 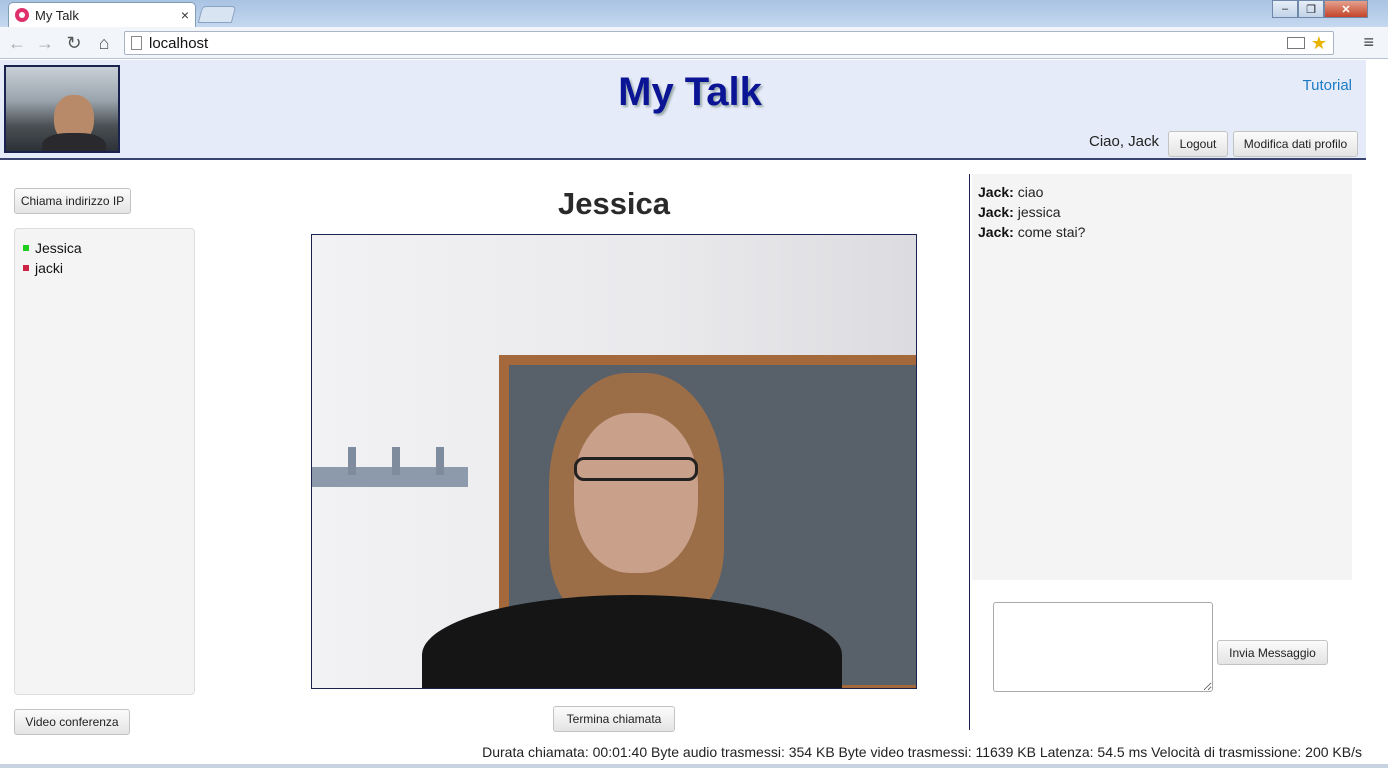 What do you see at coordinates (49, 268) in the screenshot?
I see `contact-name: jacki` at bounding box center [49, 268].